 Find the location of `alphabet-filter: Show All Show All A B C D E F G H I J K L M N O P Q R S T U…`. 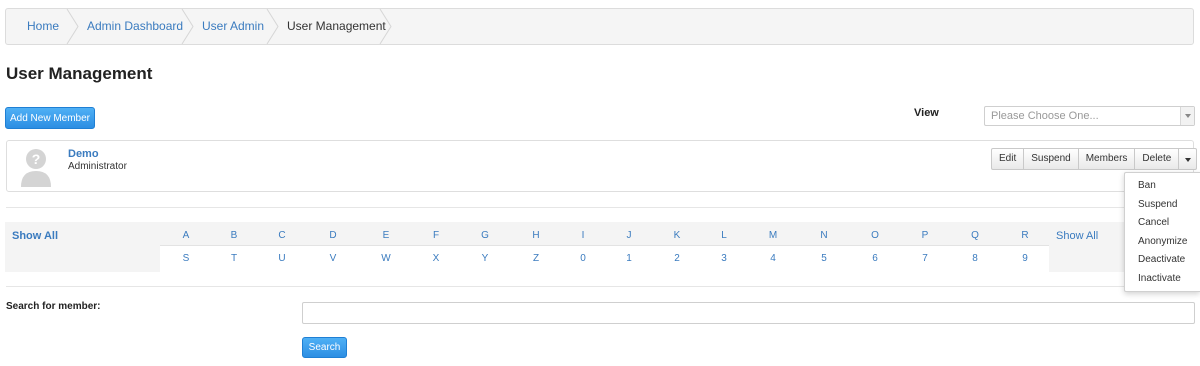

alphabet-filter: Show All Show All A B C D E F G H I J K L M N O P Q R S T U… is located at coordinates (599, 247).